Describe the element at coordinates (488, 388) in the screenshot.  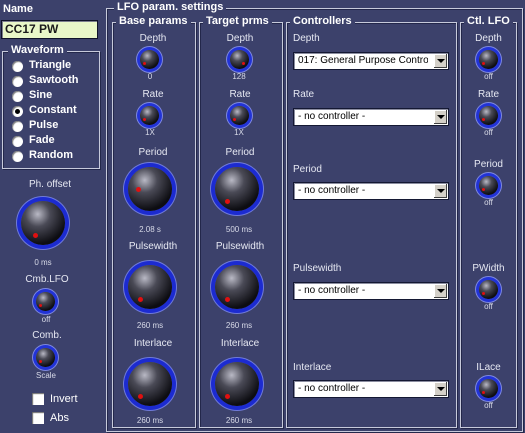
I see `ctl-ilace-knob` at that location.